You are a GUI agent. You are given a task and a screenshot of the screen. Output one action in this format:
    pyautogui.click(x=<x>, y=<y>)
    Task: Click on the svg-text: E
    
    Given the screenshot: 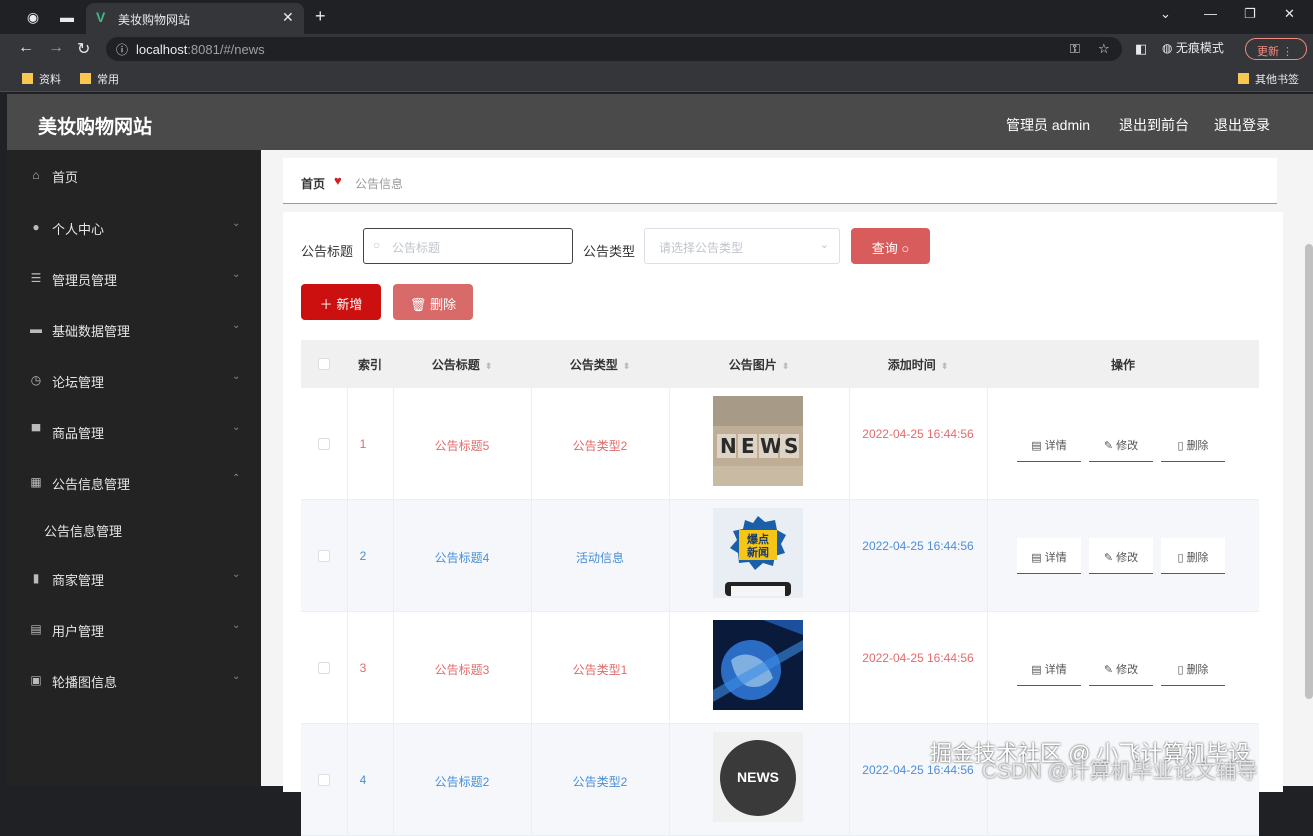 What is the action you would take?
    pyautogui.click(x=748, y=446)
    